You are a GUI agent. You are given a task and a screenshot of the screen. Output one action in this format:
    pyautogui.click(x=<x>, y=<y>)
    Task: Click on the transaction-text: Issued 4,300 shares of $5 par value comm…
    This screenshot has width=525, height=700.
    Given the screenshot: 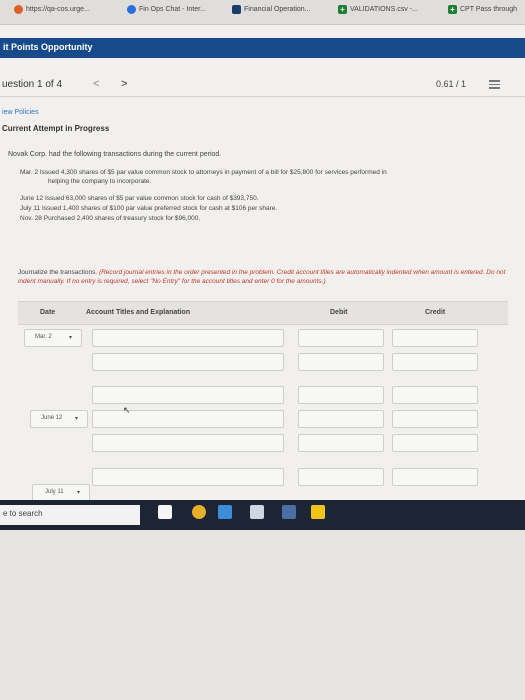 What is the action you would take?
    pyautogui.click(x=213, y=172)
    